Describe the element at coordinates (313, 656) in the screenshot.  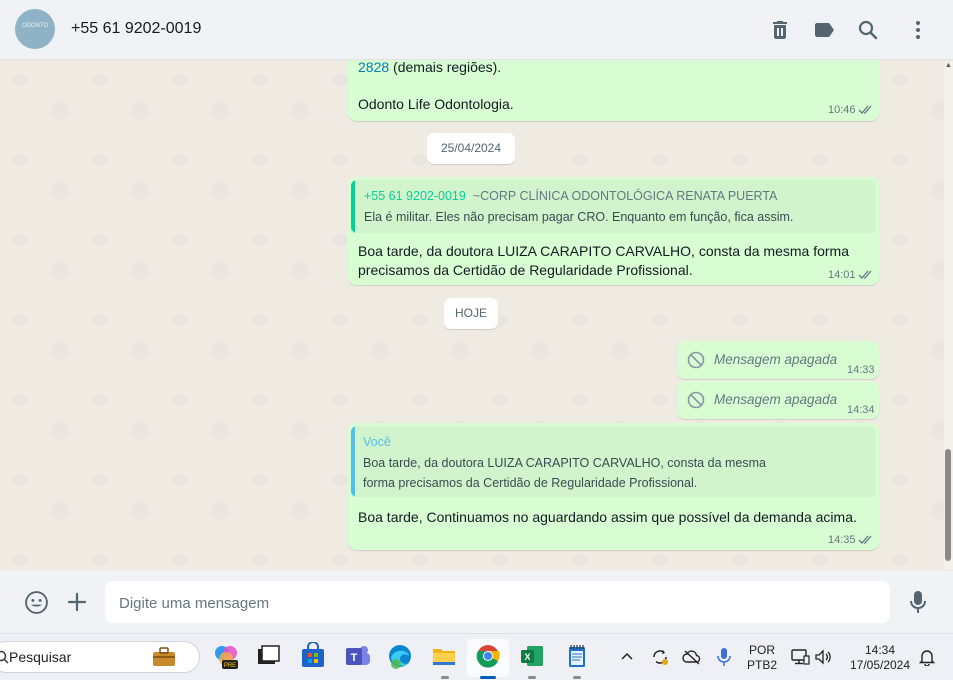
I see `store-icon` at that location.